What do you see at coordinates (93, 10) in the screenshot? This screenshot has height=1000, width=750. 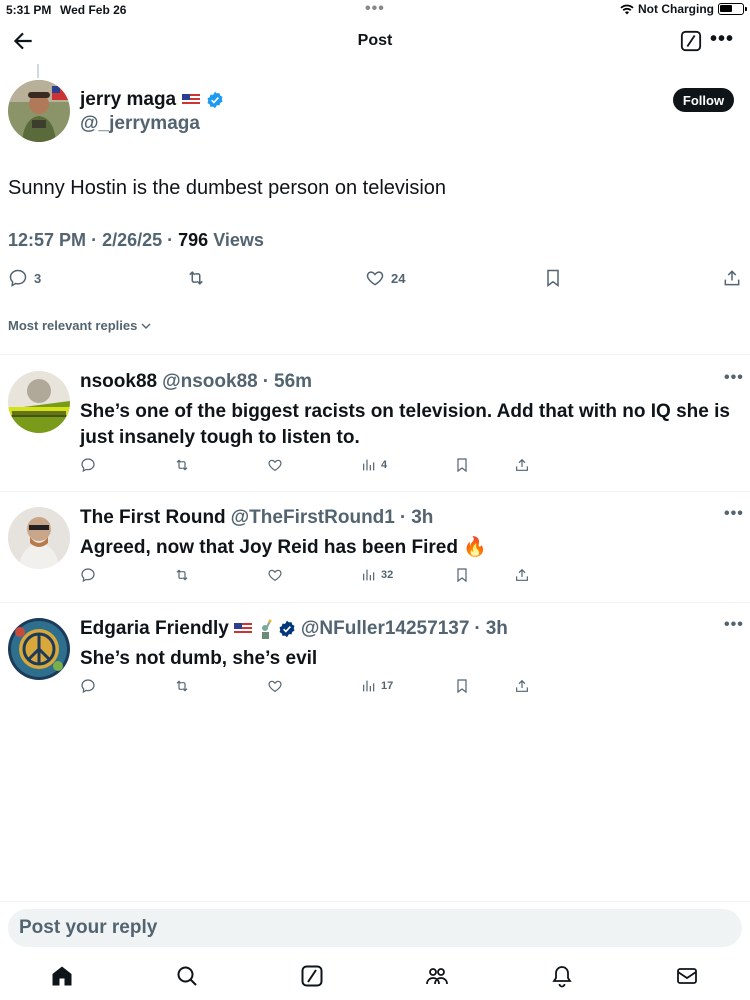 I see `status-date: Wed Feb 26` at bounding box center [93, 10].